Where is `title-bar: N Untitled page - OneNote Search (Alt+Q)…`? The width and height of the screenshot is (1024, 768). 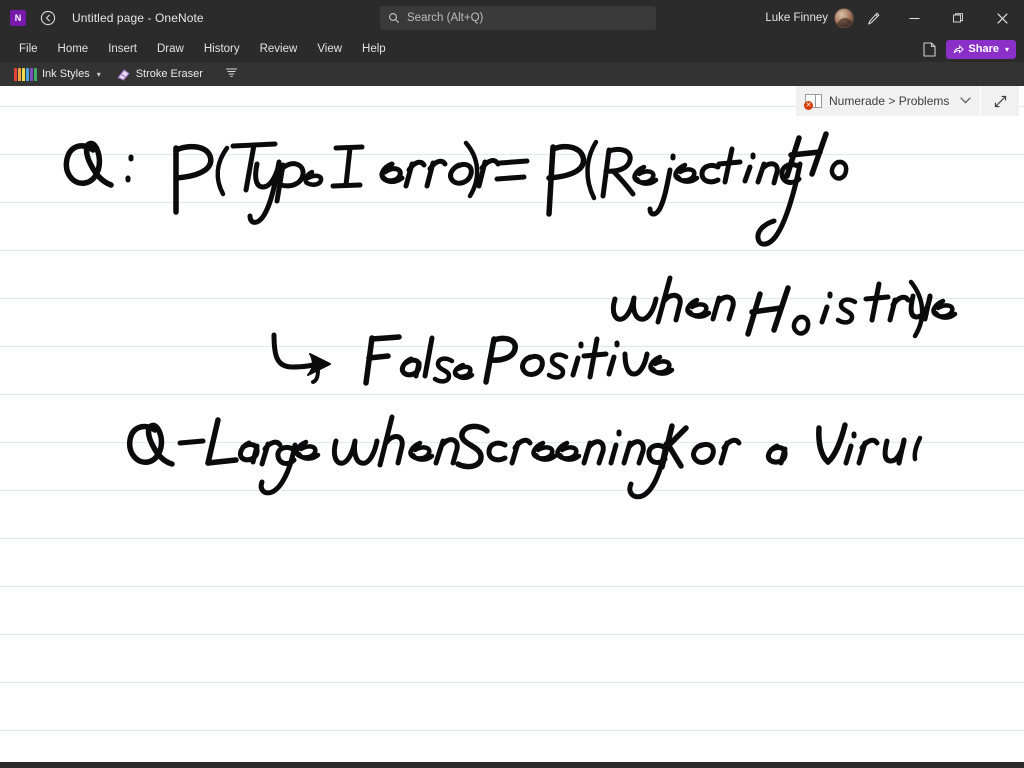 title-bar: N Untitled page - OneNote Search (Alt+Q)… is located at coordinates (512, 18).